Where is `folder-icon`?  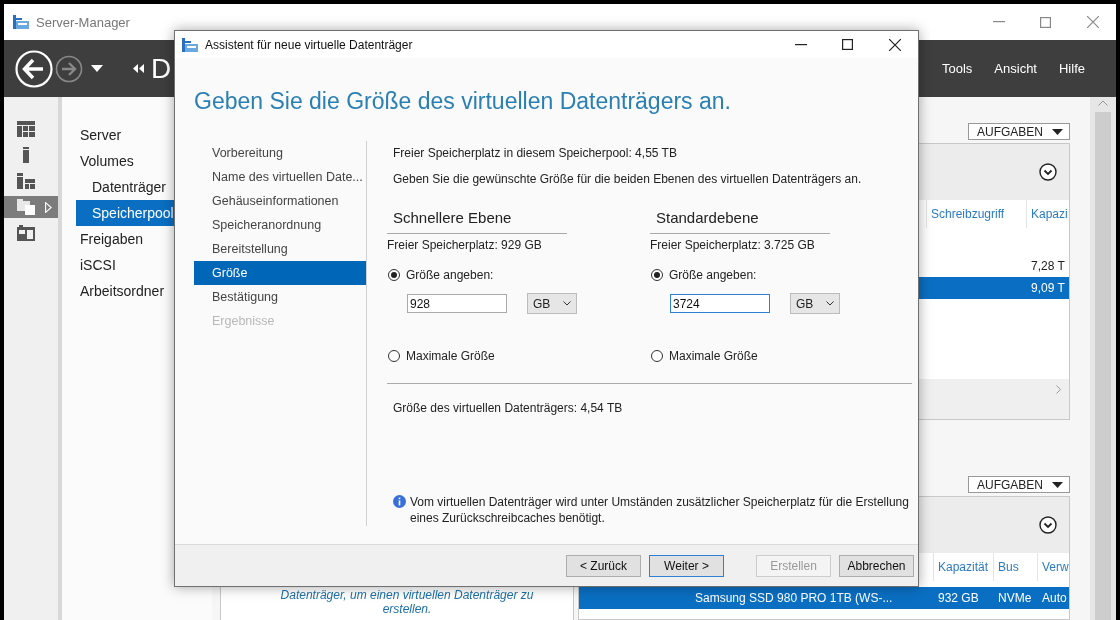
folder-icon is located at coordinates (26, 207).